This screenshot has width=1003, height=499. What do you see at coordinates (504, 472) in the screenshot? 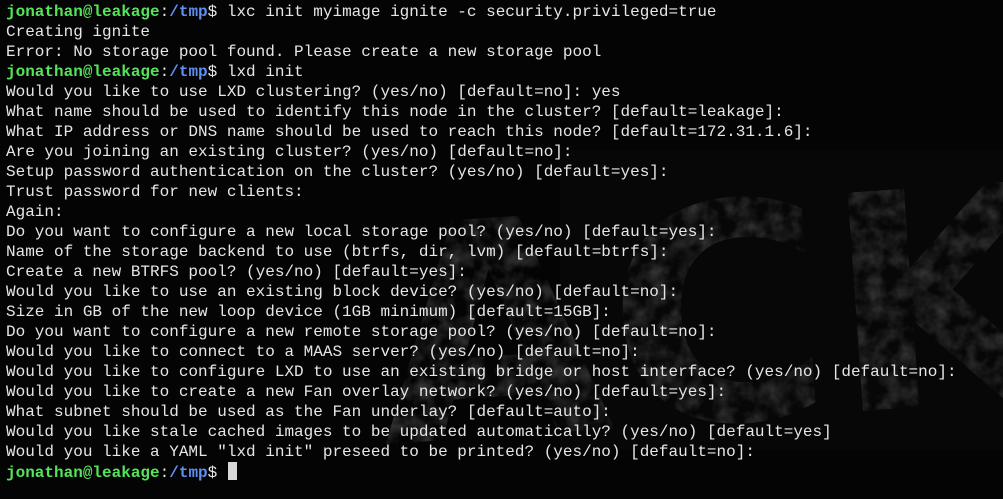
I see `prompt-line: jonathan@leakage:/tmp$` at bounding box center [504, 472].